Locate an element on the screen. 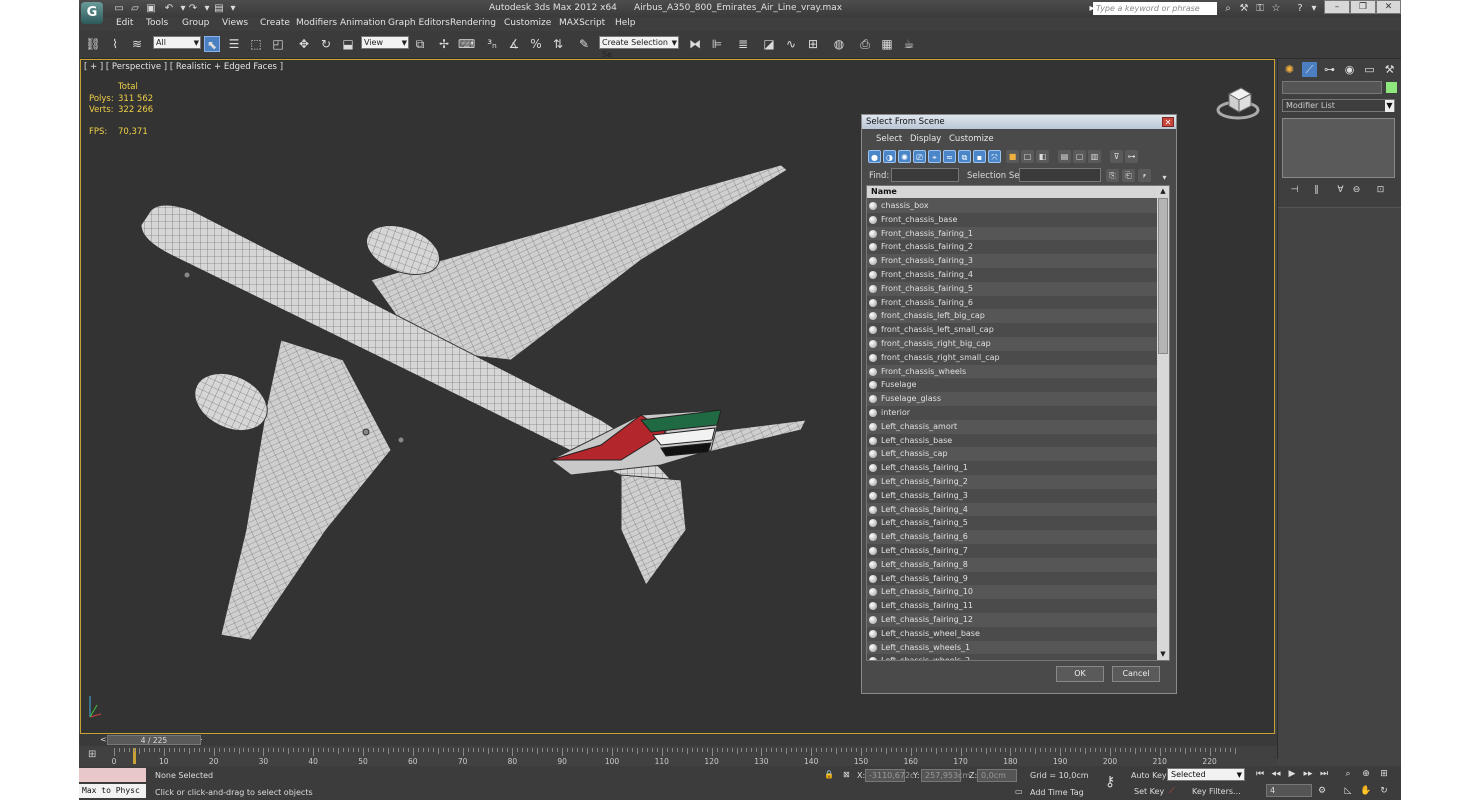 The height and width of the screenshot is (800, 1480). list-item: Left_chassis_fairing_2 is located at coordinates (1012, 481).